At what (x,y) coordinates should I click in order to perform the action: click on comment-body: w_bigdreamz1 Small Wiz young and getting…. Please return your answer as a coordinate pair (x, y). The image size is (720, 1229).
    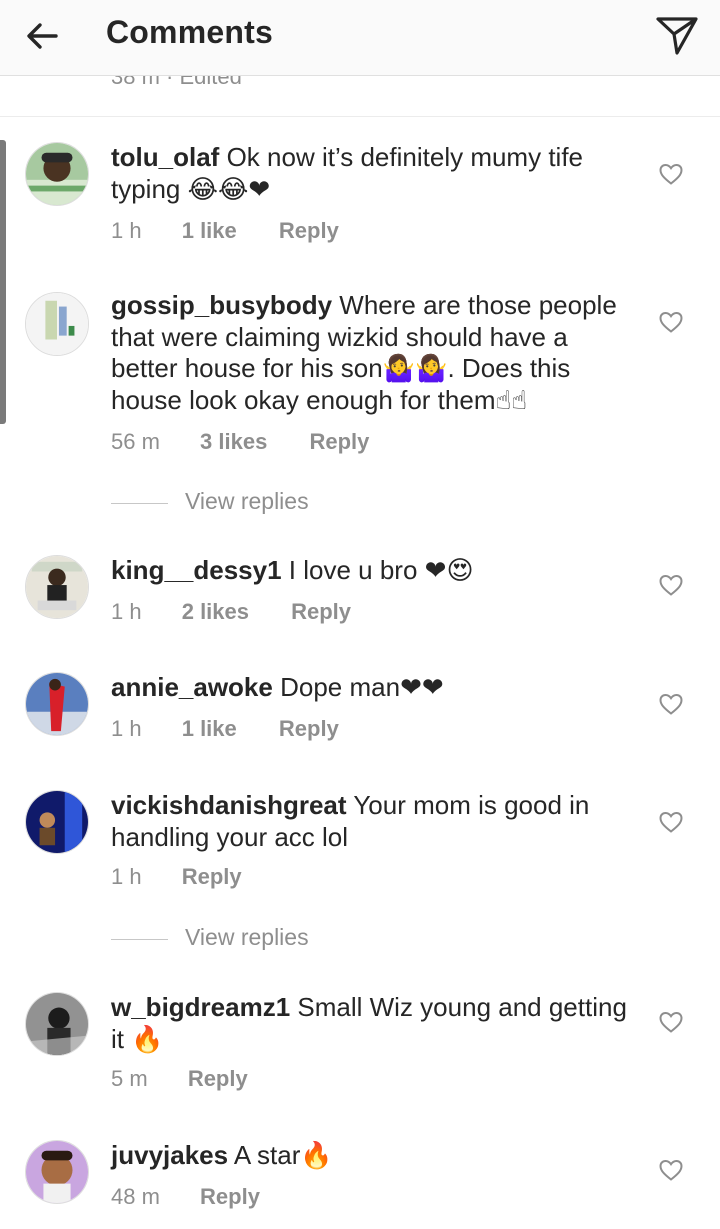
    Looking at the image, I should click on (376, 1024).